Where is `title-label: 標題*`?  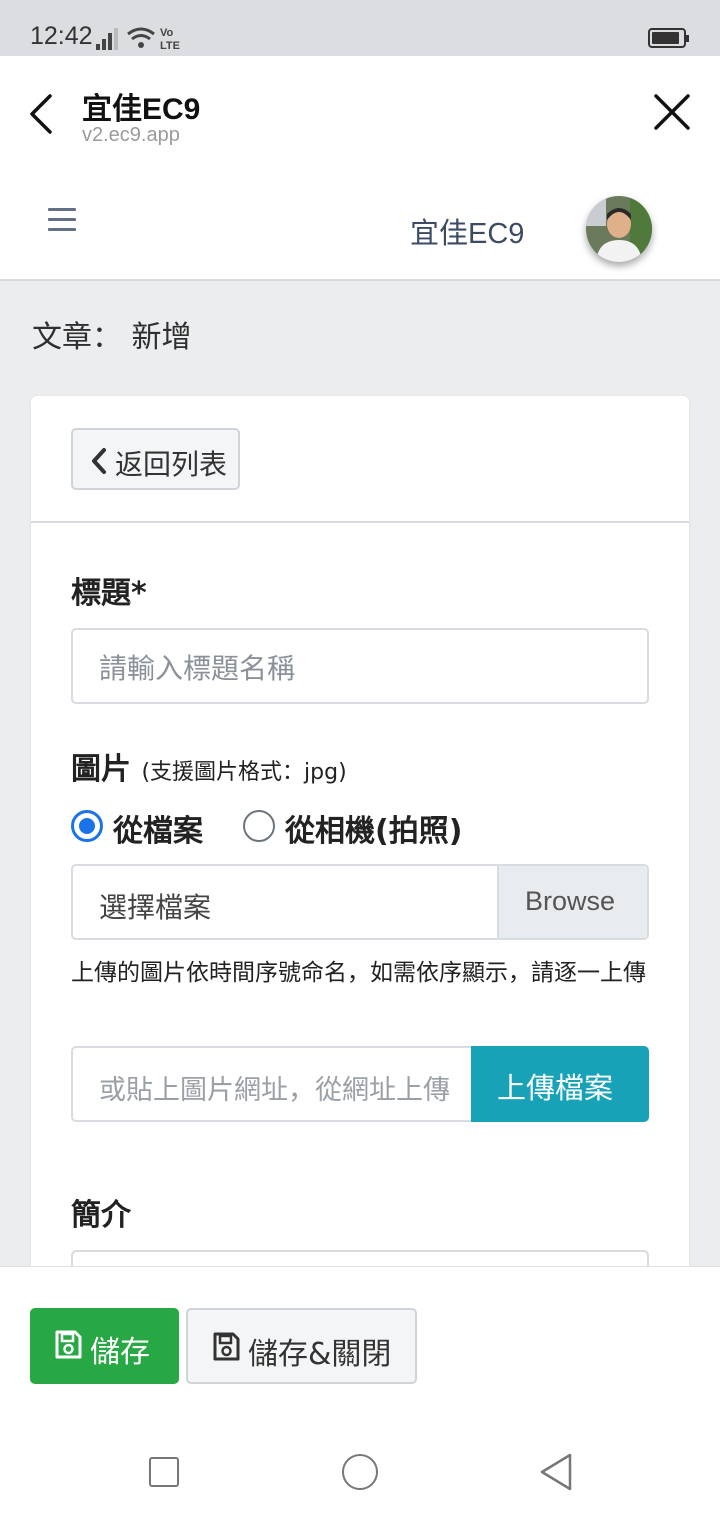 title-label: 標題* is located at coordinates (109, 593).